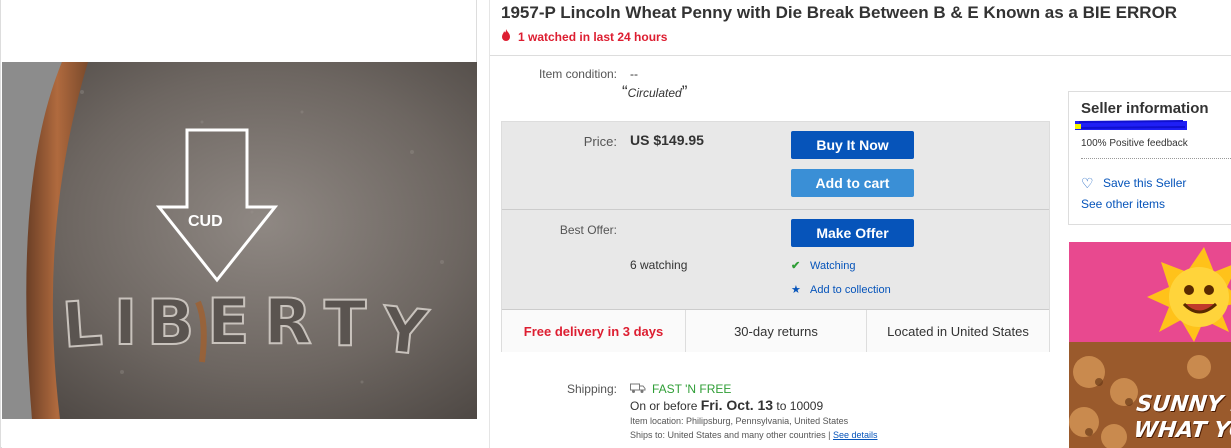 This screenshot has width=1231, height=448. I want to click on buy-it-now-button: Buy It Now, so click(852, 145).